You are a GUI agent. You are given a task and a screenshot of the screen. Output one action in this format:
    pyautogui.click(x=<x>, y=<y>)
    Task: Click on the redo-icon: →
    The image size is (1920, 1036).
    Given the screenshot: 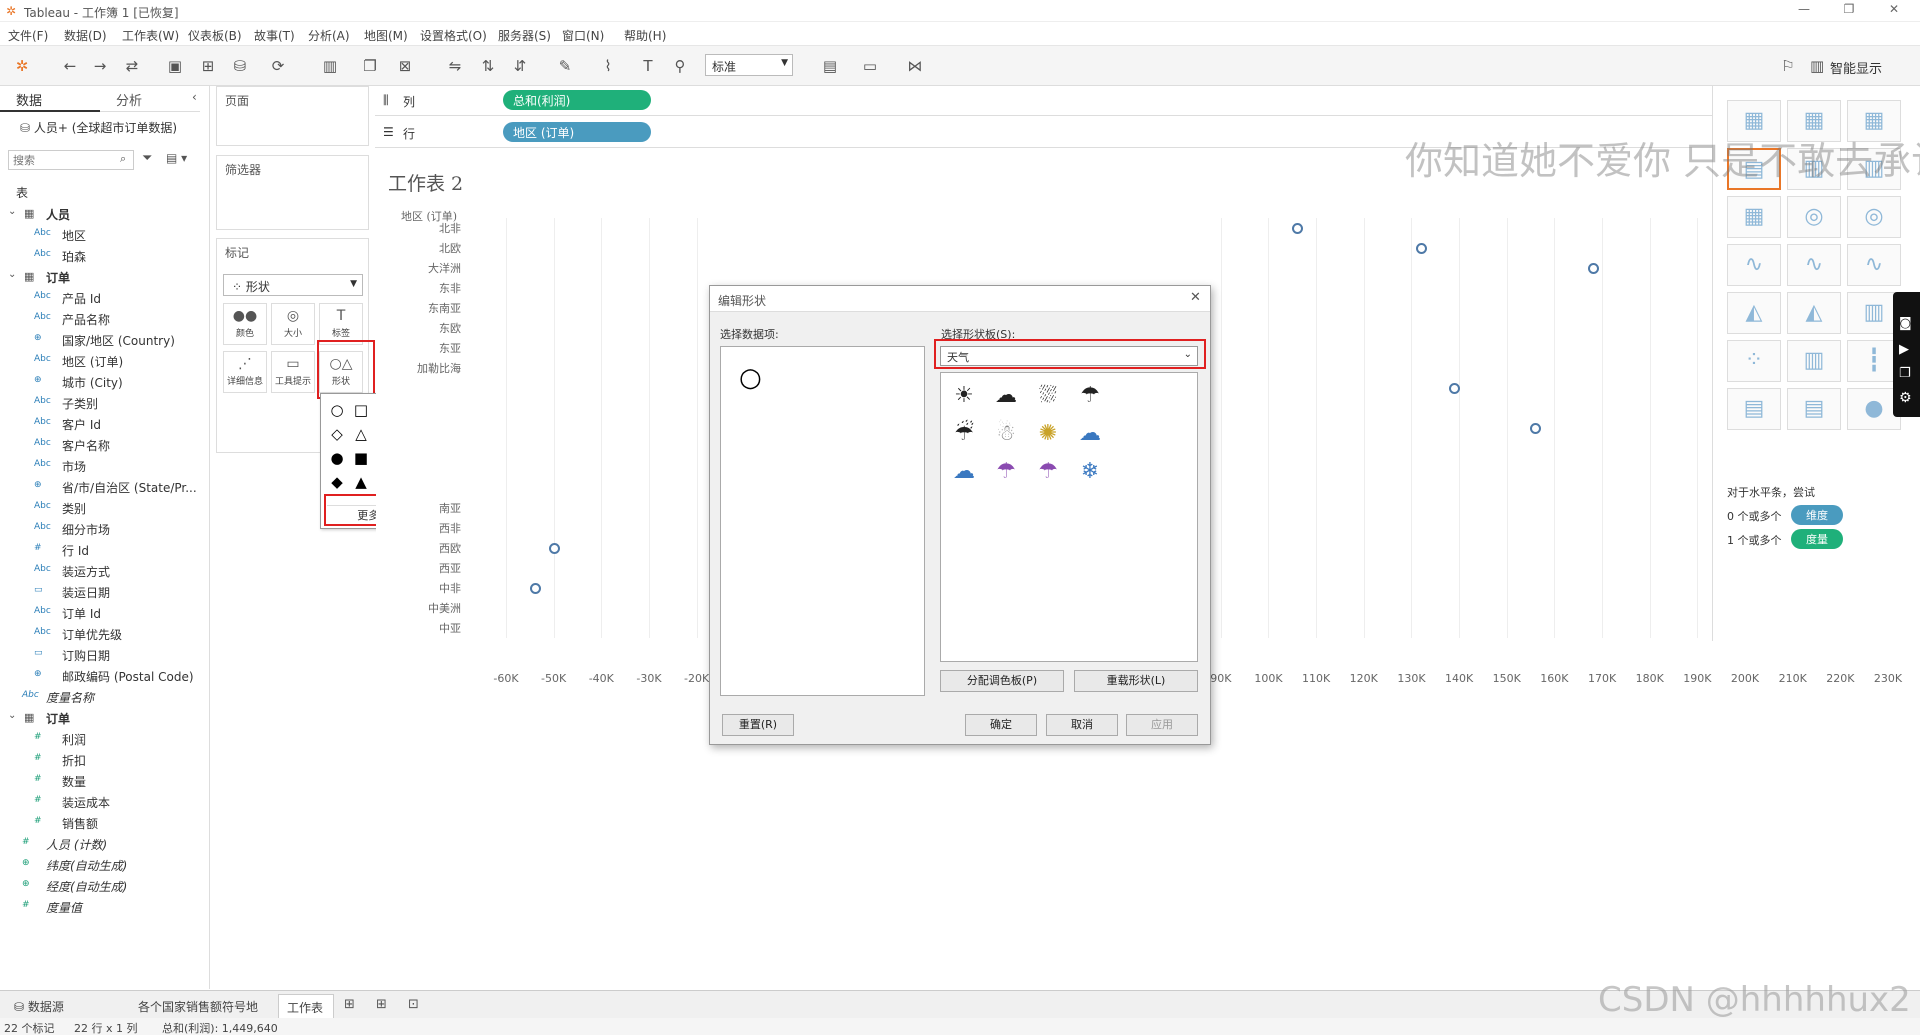 What is the action you would take?
    pyautogui.click(x=100, y=66)
    